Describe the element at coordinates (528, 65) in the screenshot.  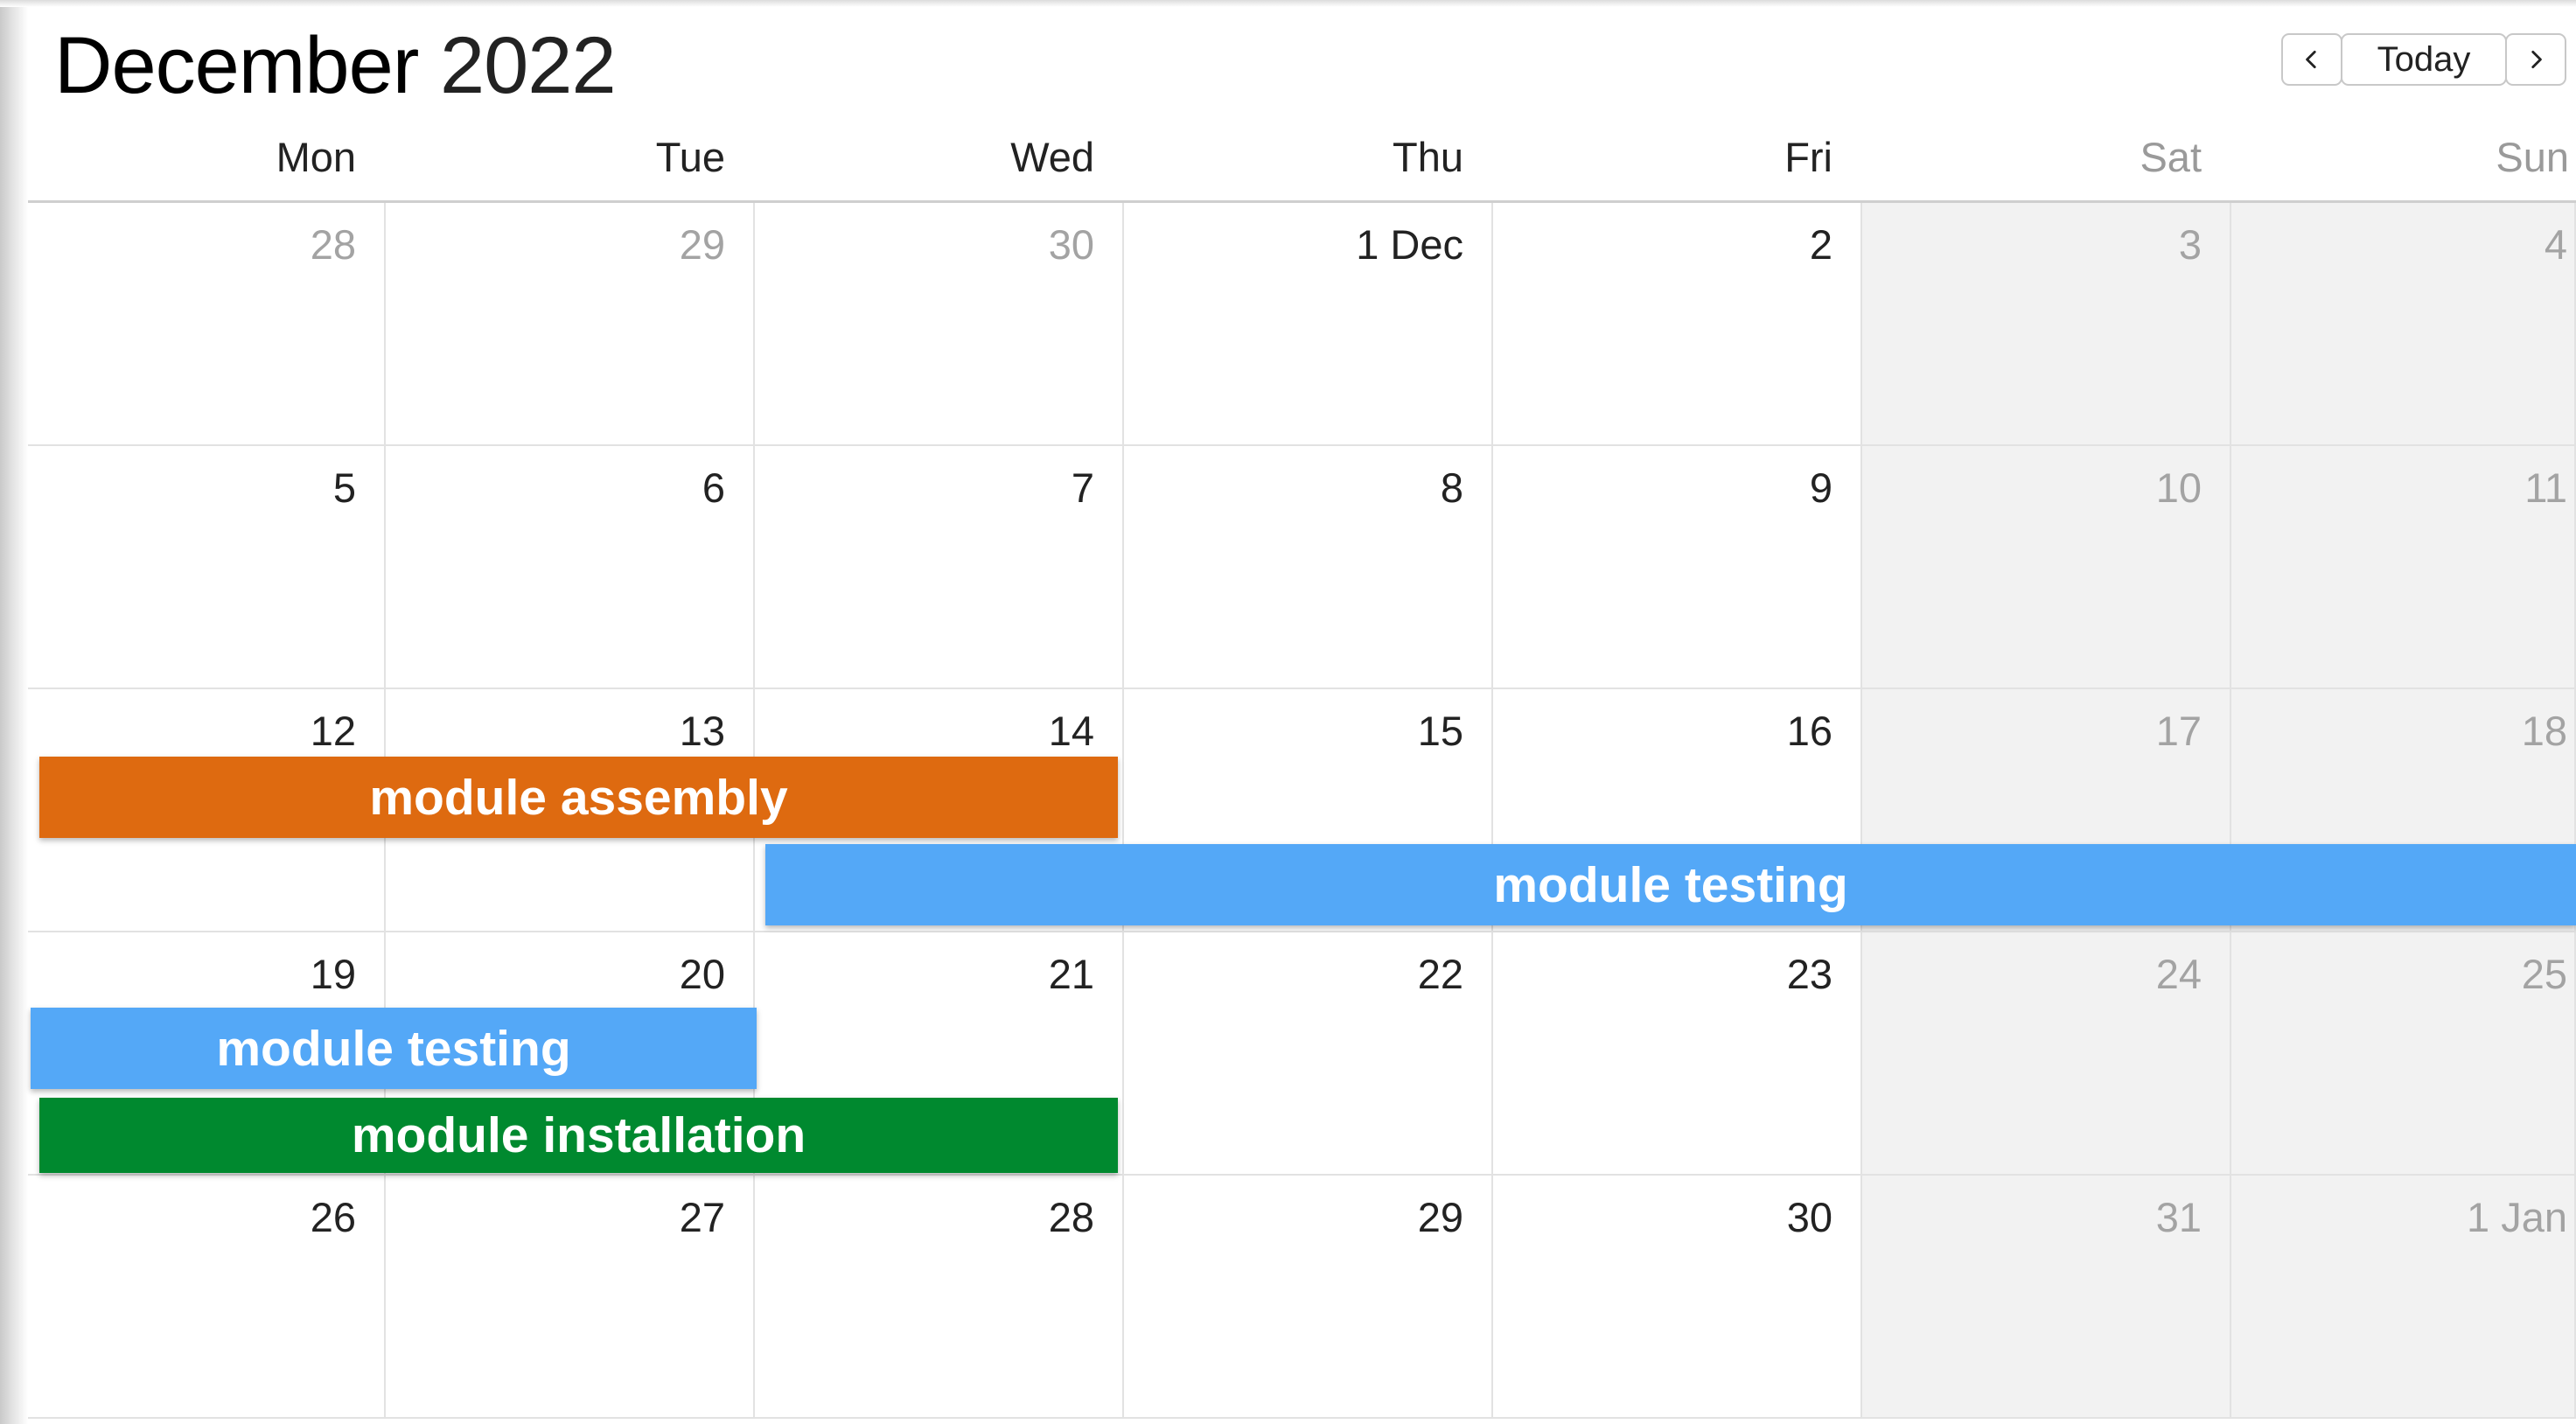
I see `year-label: 2022` at that location.